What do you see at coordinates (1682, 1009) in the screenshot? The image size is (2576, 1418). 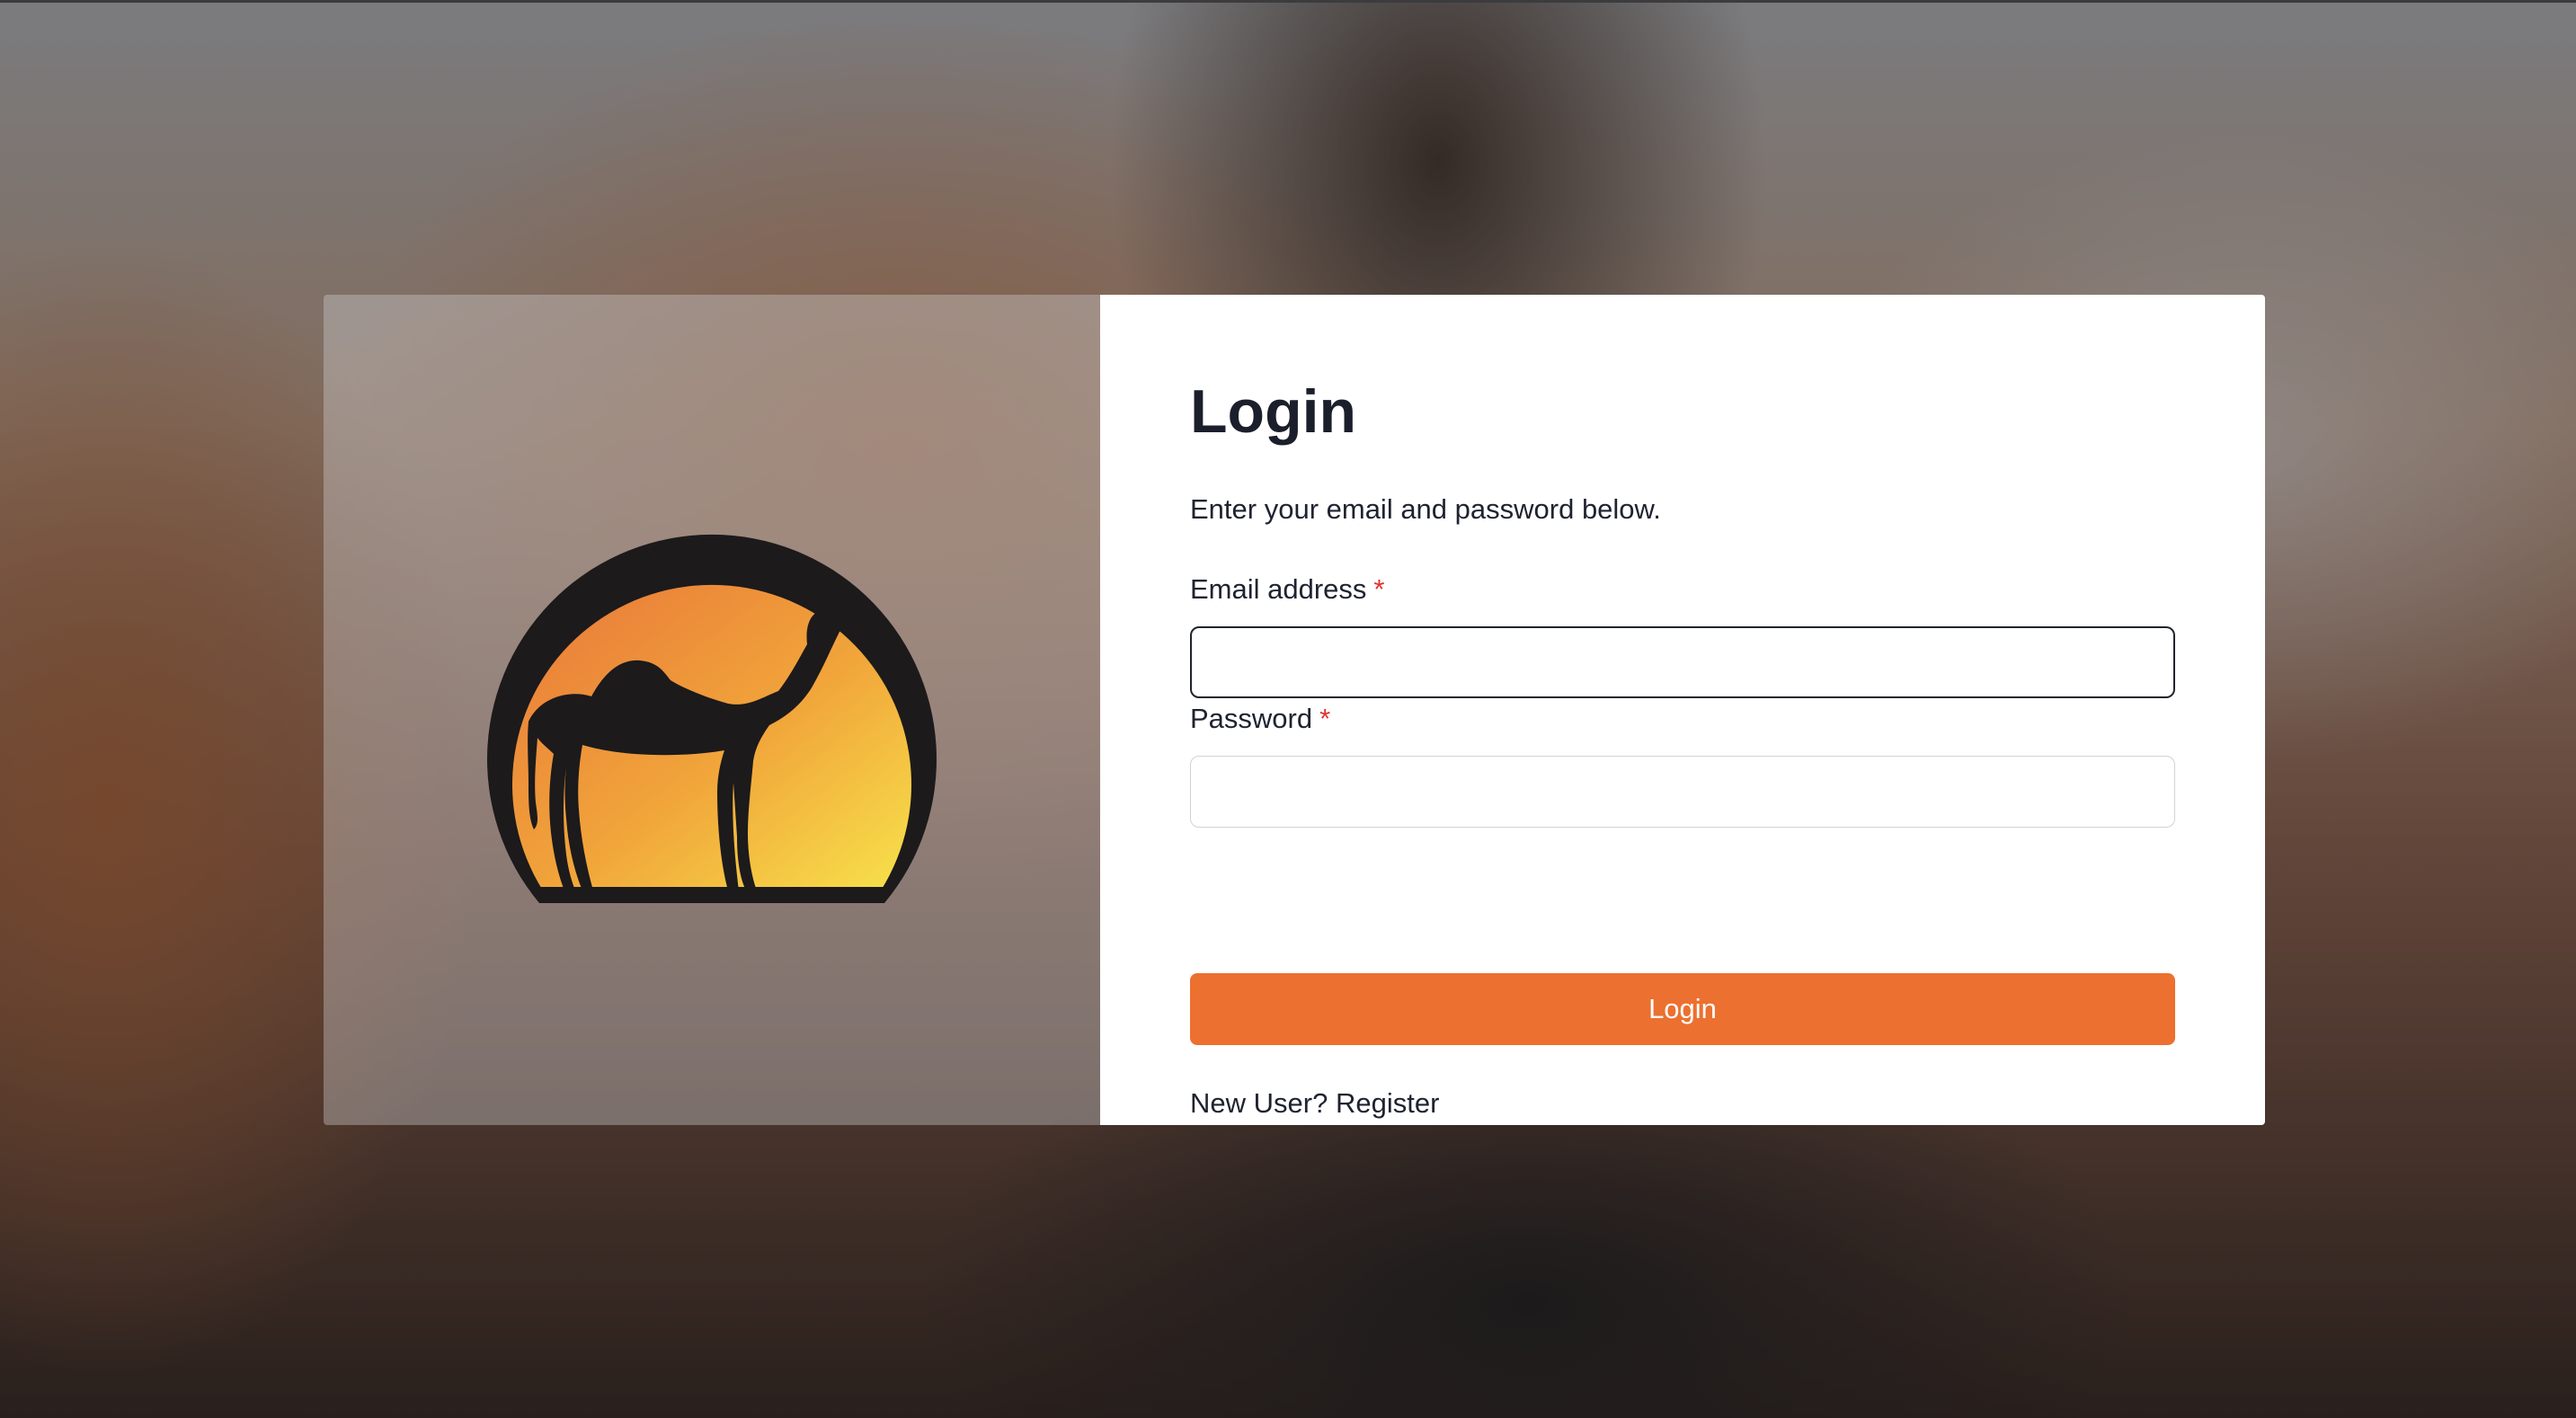 I see `login-button: Login` at bounding box center [1682, 1009].